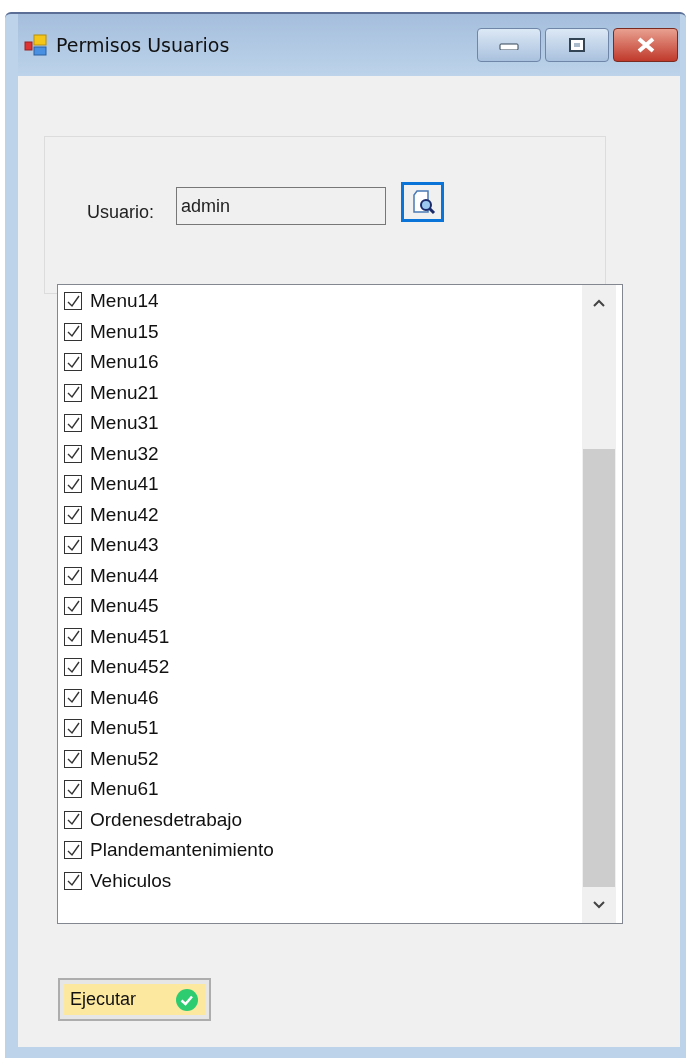 The width and height of the screenshot is (686, 1061). What do you see at coordinates (320, 606) in the screenshot?
I see `permission-item: Menu45` at bounding box center [320, 606].